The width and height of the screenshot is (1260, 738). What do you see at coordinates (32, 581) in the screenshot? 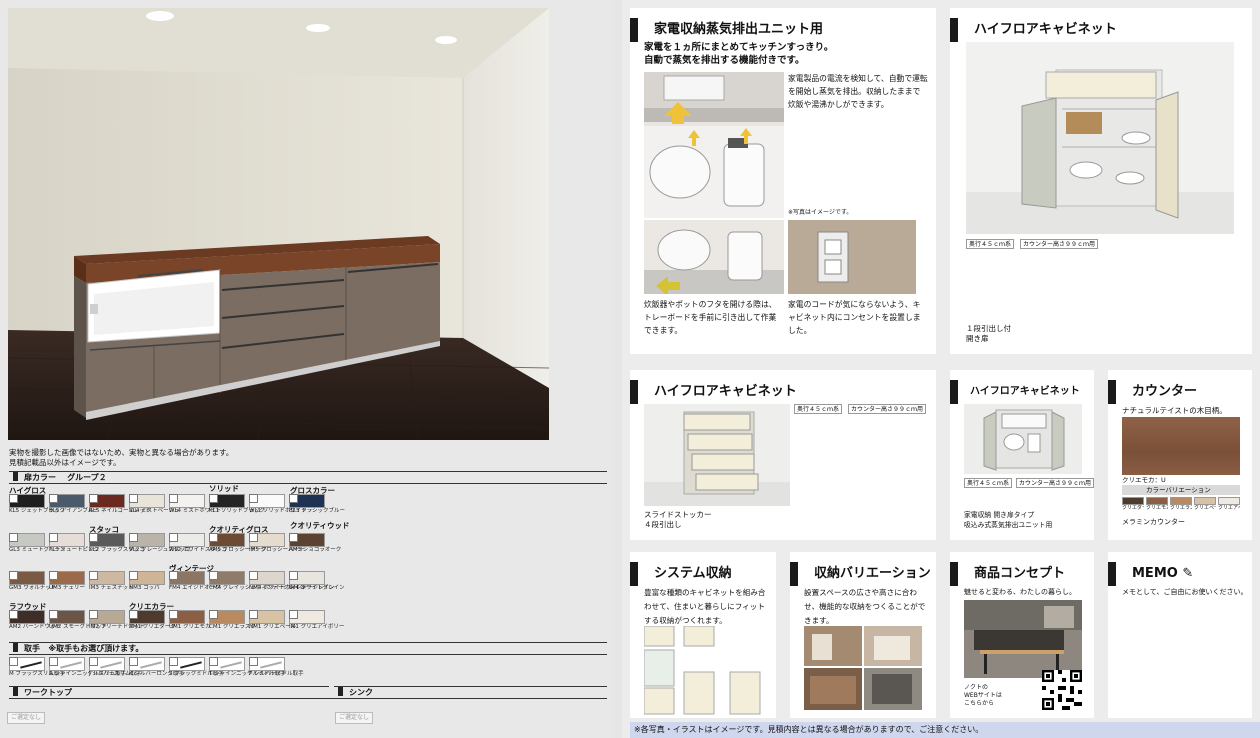
I see `door-color-swatch-gm3: GM3 ウォルナット` at bounding box center [32, 581].